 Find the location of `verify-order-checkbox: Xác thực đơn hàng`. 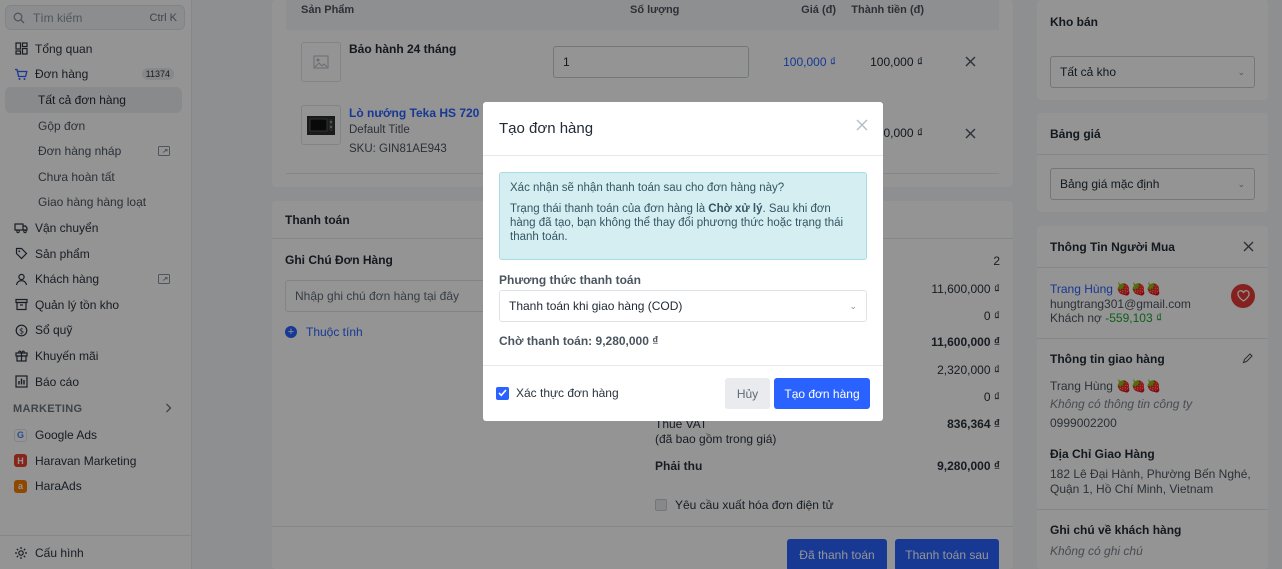

verify-order-checkbox: Xác thực đơn hàng is located at coordinates (557, 393).